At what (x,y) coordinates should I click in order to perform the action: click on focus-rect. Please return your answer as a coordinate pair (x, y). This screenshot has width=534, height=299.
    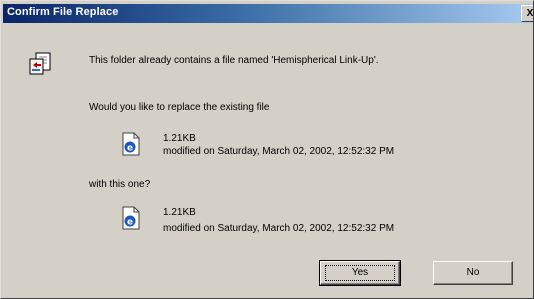
    Looking at the image, I should click on (360, 273).